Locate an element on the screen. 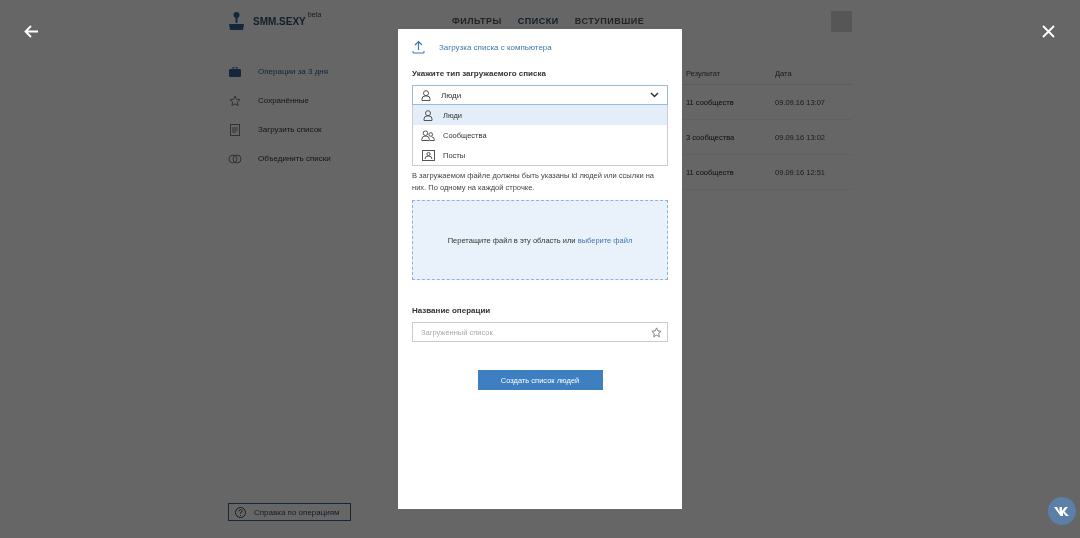 This screenshot has width=1080, height=538. list-type-dropdown: Люди is located at coordinates (540, 95).